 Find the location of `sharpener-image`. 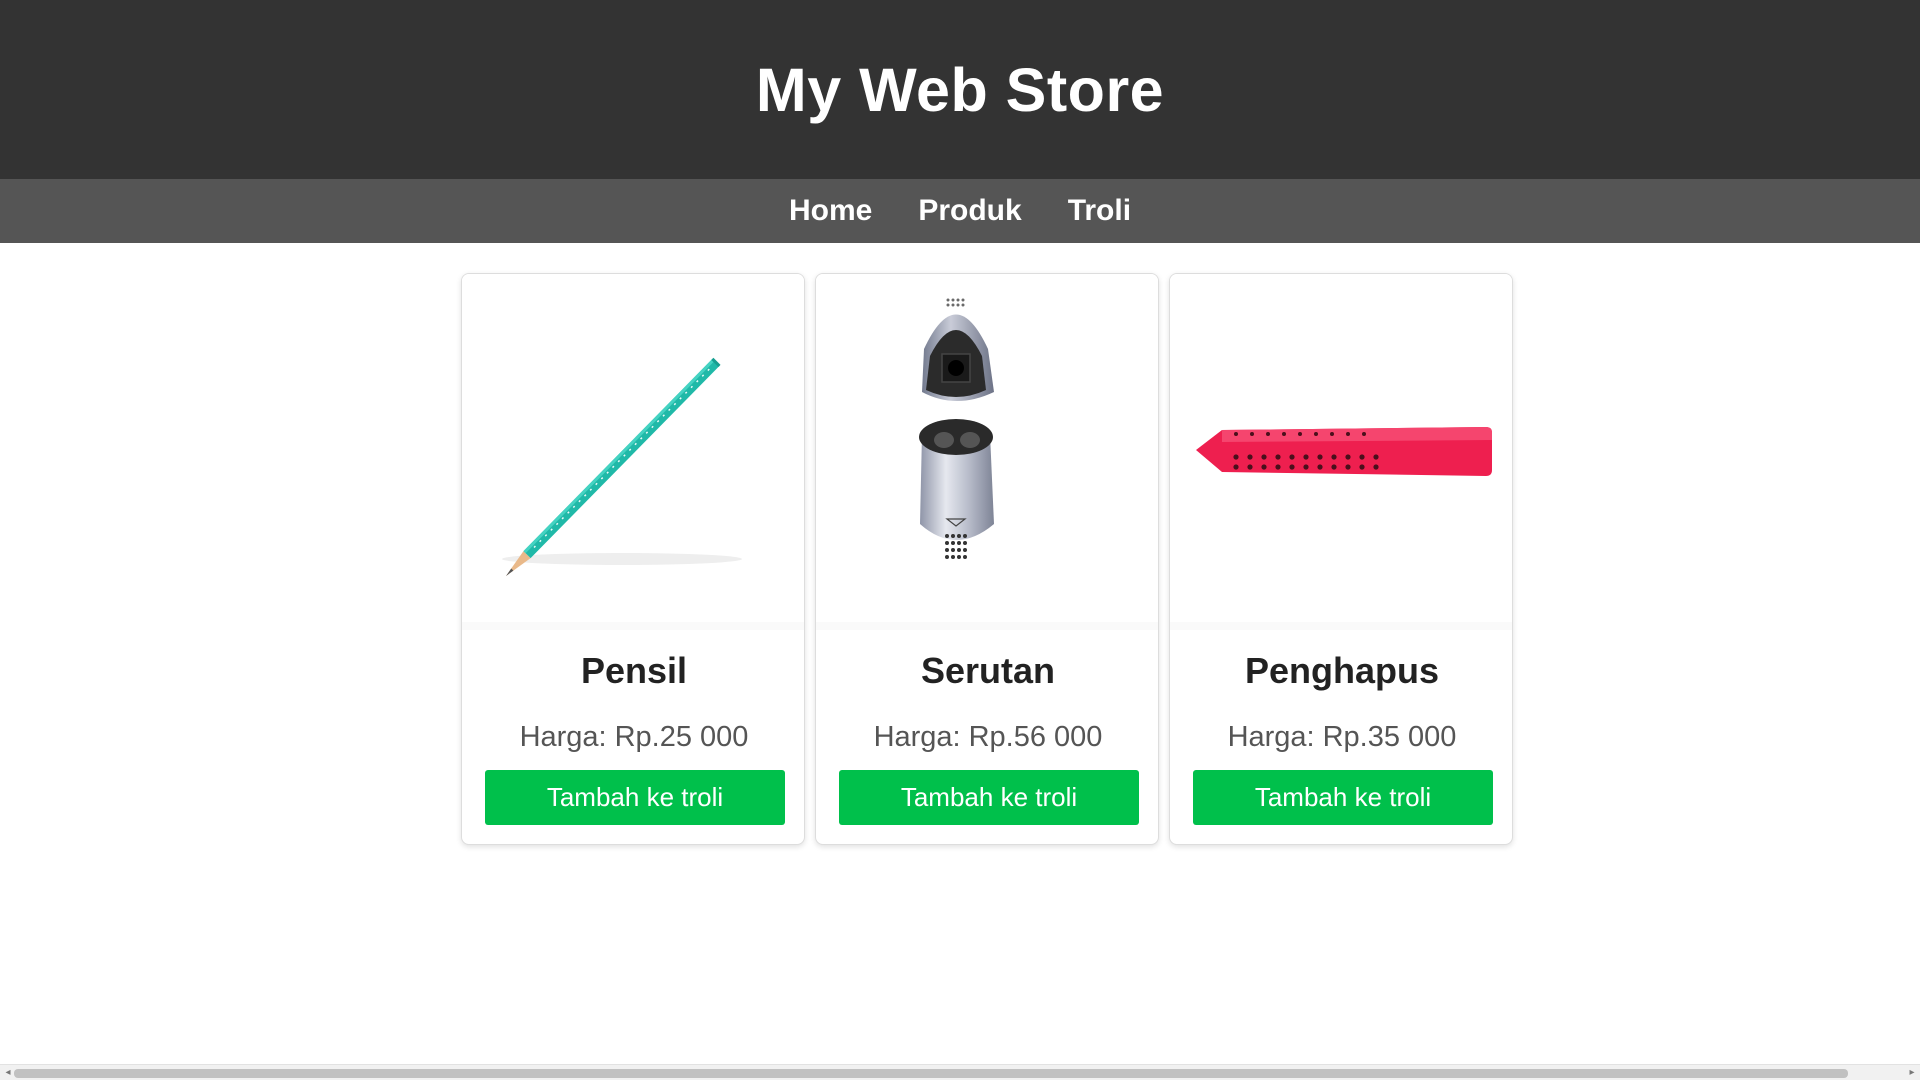

sharpener-image is located at coordinates (987, 448).